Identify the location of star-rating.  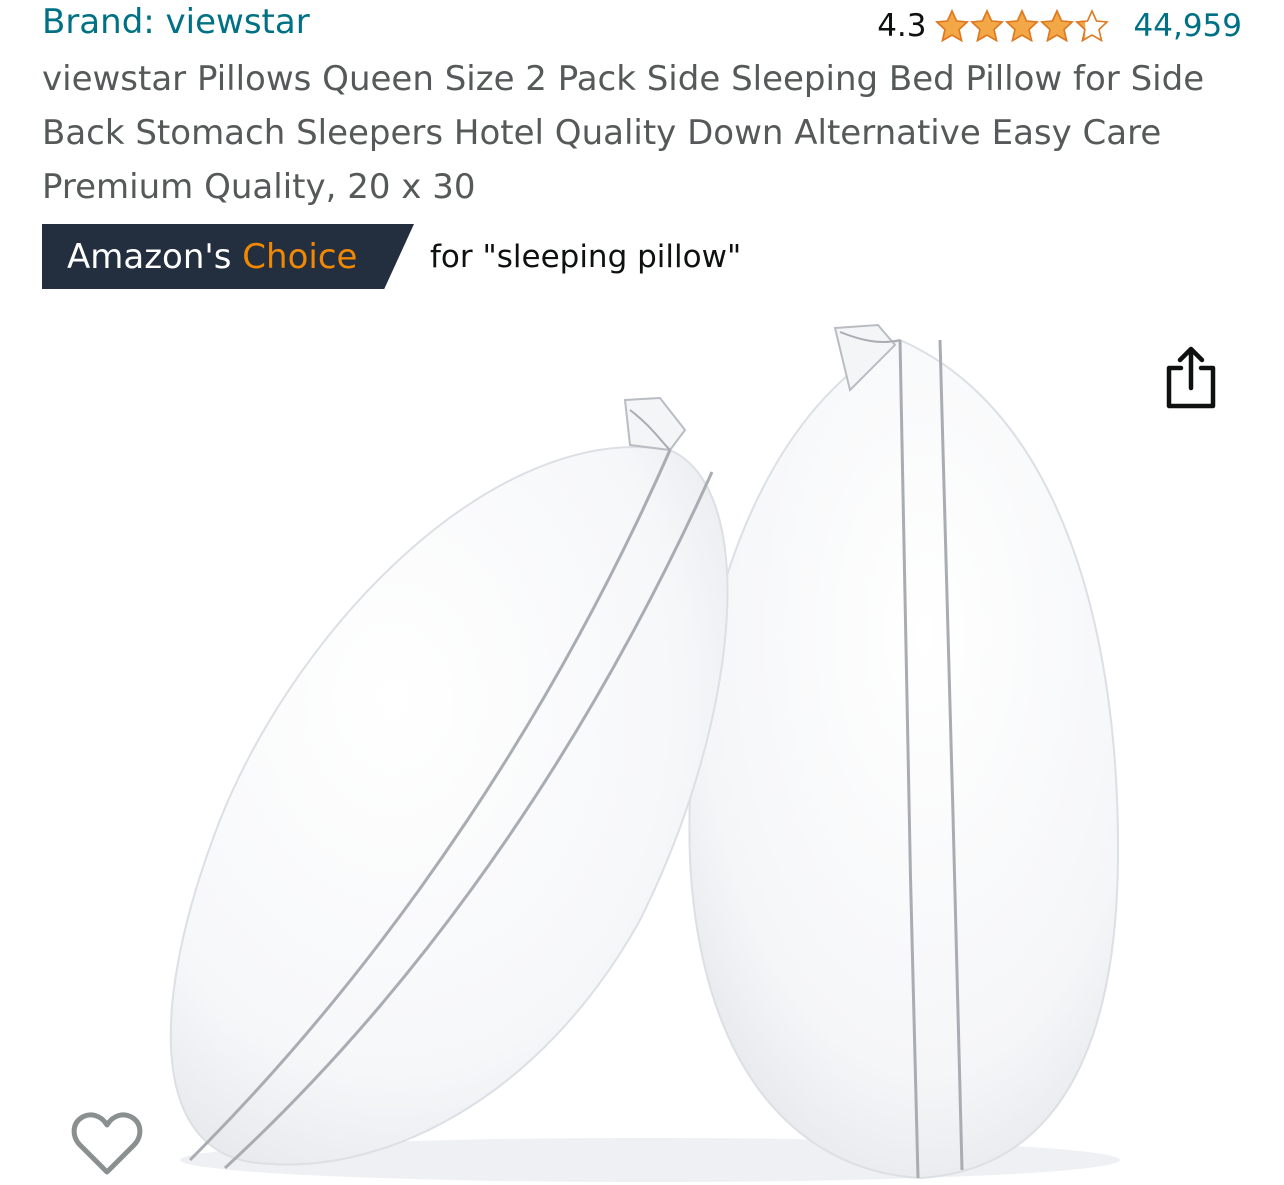
(1022, 26).